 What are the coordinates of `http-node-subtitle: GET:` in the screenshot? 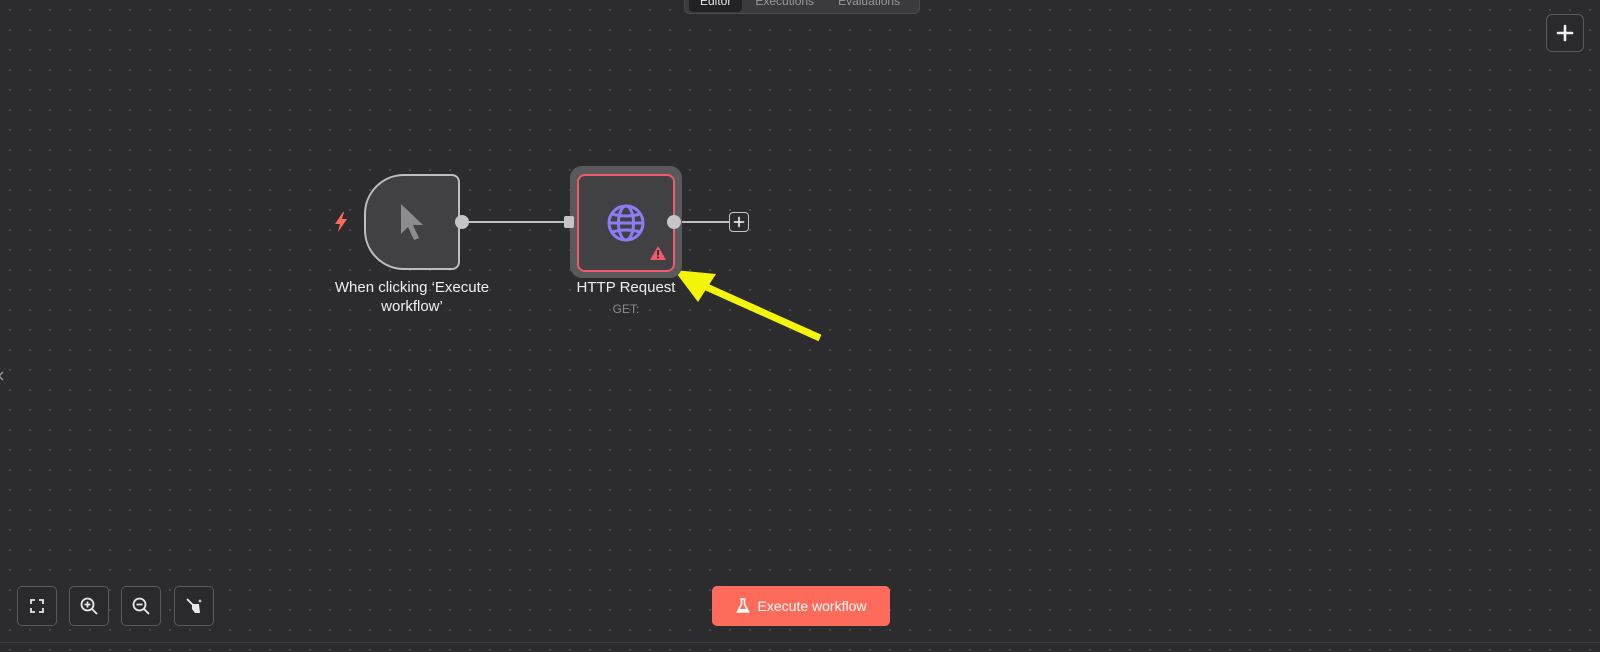 It's located at (626, 309).